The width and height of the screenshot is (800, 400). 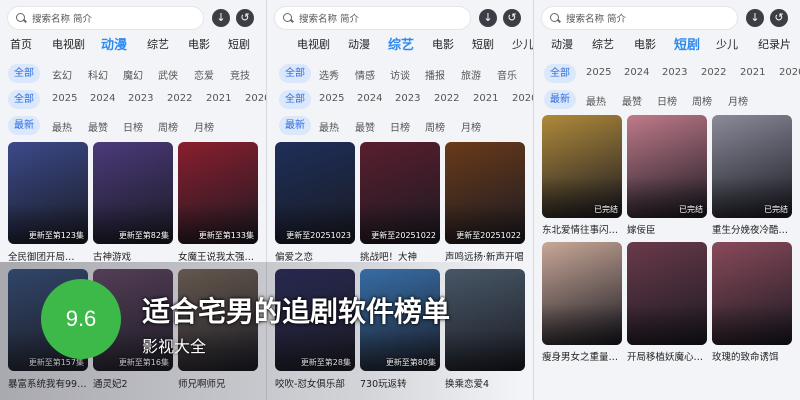 I want to click on chip-genre: 魔幻, so click(x=133, y=74).